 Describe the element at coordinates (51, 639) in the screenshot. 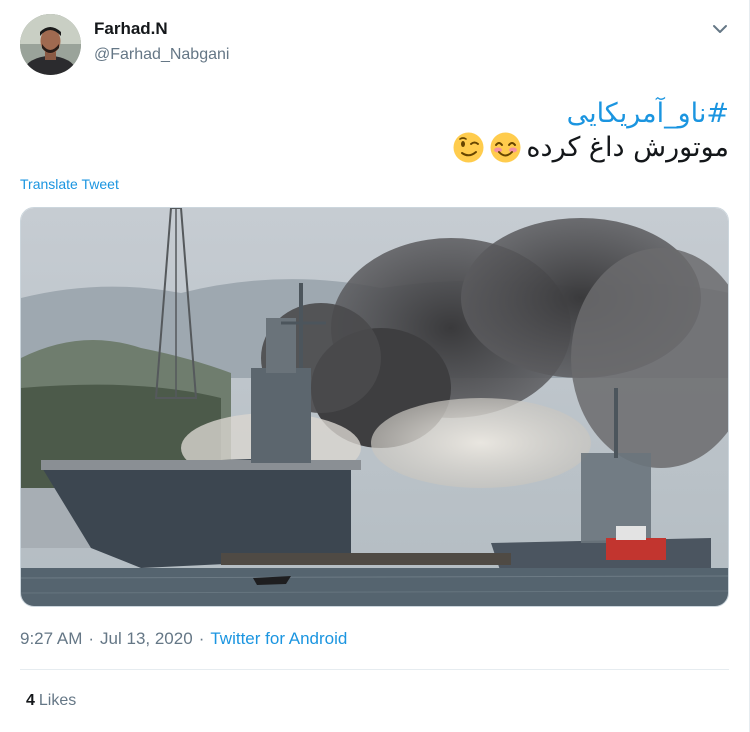

I see `tweet-time: 9:27 AM` at that location.